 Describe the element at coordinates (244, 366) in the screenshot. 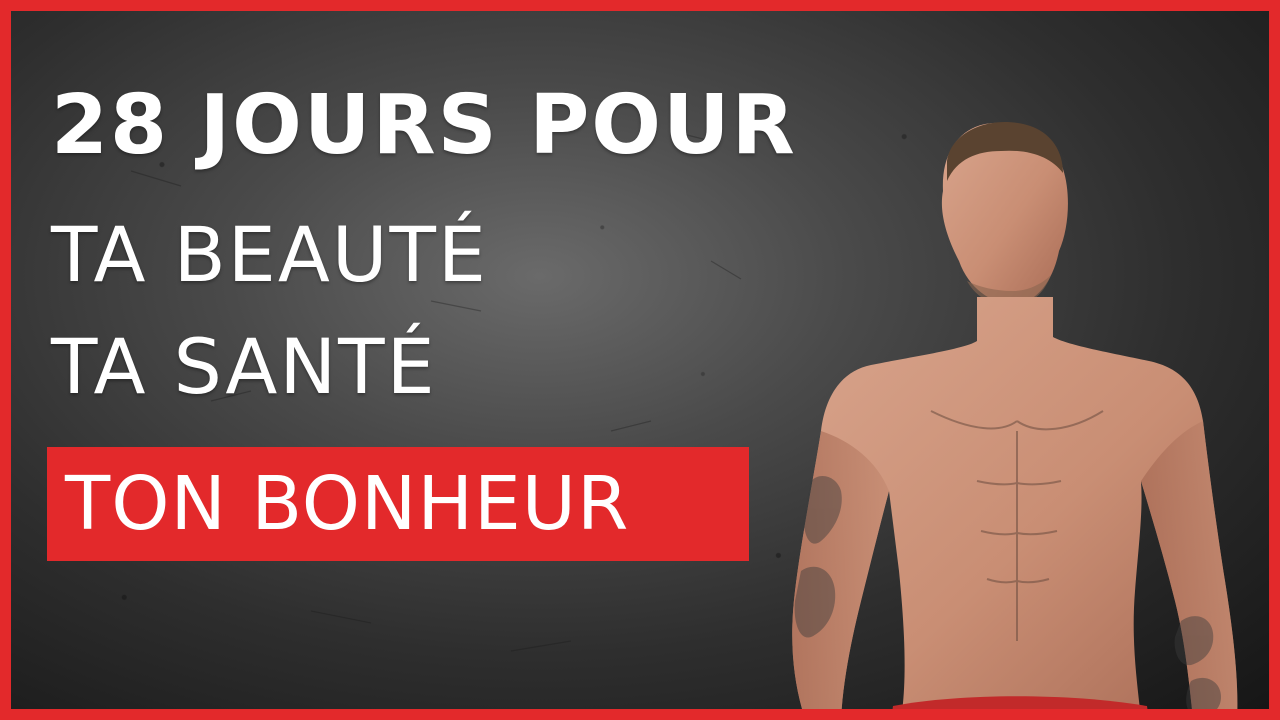

I see `headline-line-3: TA SANTÉ` at that location.